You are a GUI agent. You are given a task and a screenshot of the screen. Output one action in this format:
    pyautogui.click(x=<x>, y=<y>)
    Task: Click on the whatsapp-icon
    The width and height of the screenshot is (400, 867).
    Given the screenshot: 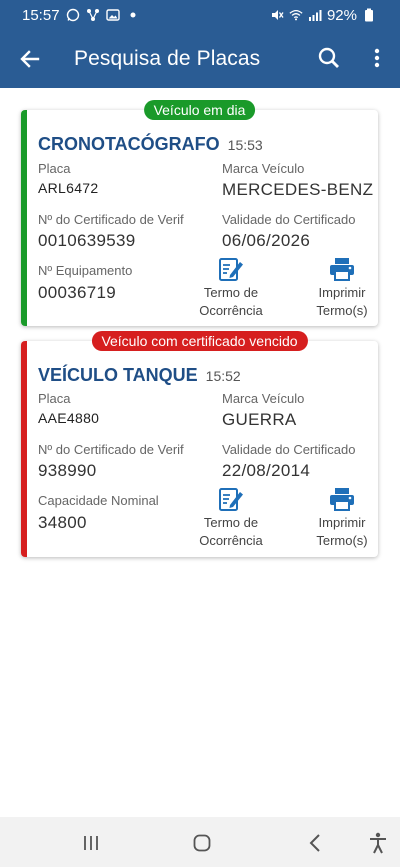 What is the action you would take?
    pyautogui.click(x=73, y=15)
    